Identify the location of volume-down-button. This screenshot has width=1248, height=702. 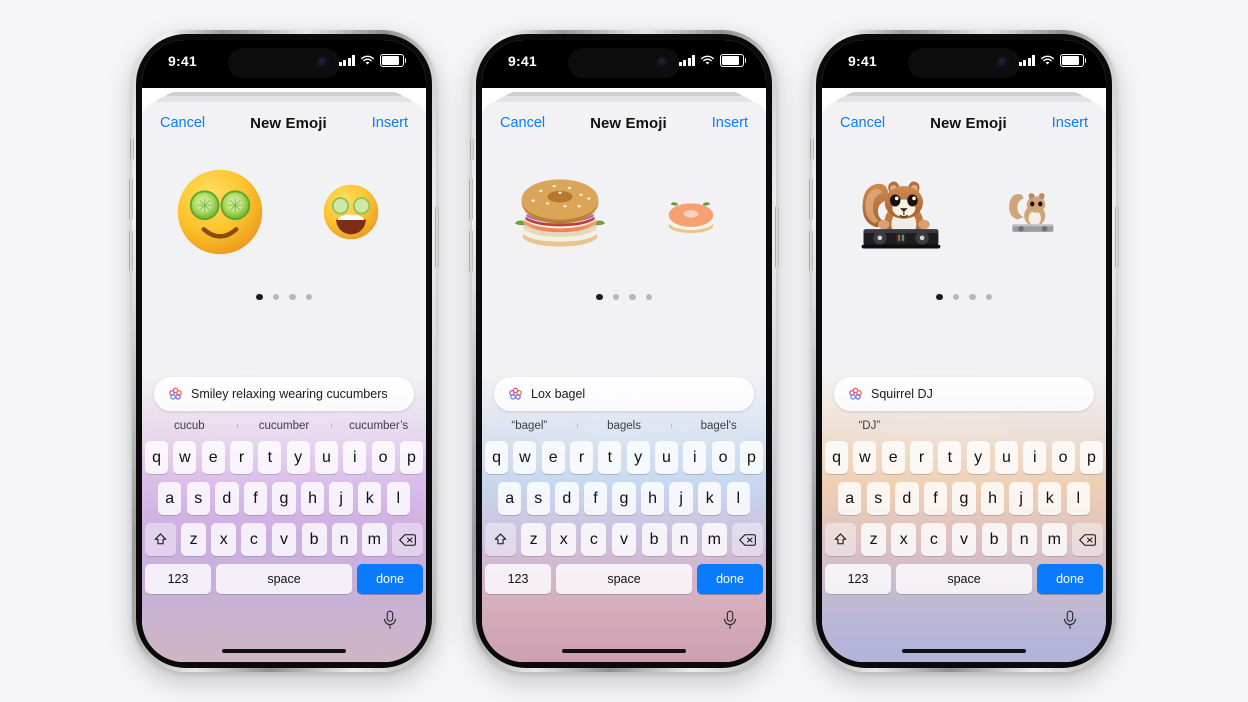
(131, 251).